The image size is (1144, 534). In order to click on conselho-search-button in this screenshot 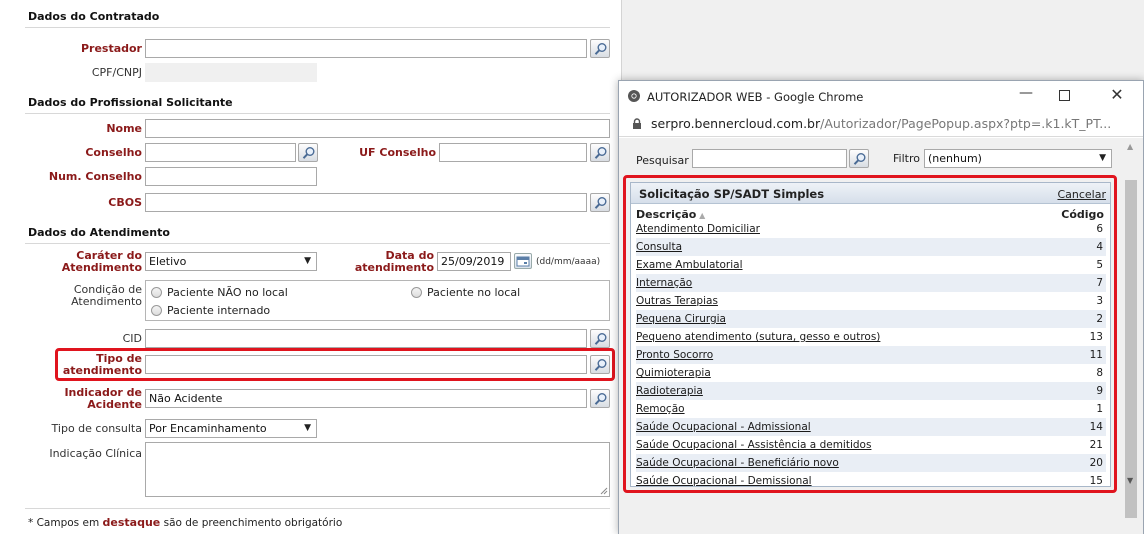, I will do `click(308, 152)`.